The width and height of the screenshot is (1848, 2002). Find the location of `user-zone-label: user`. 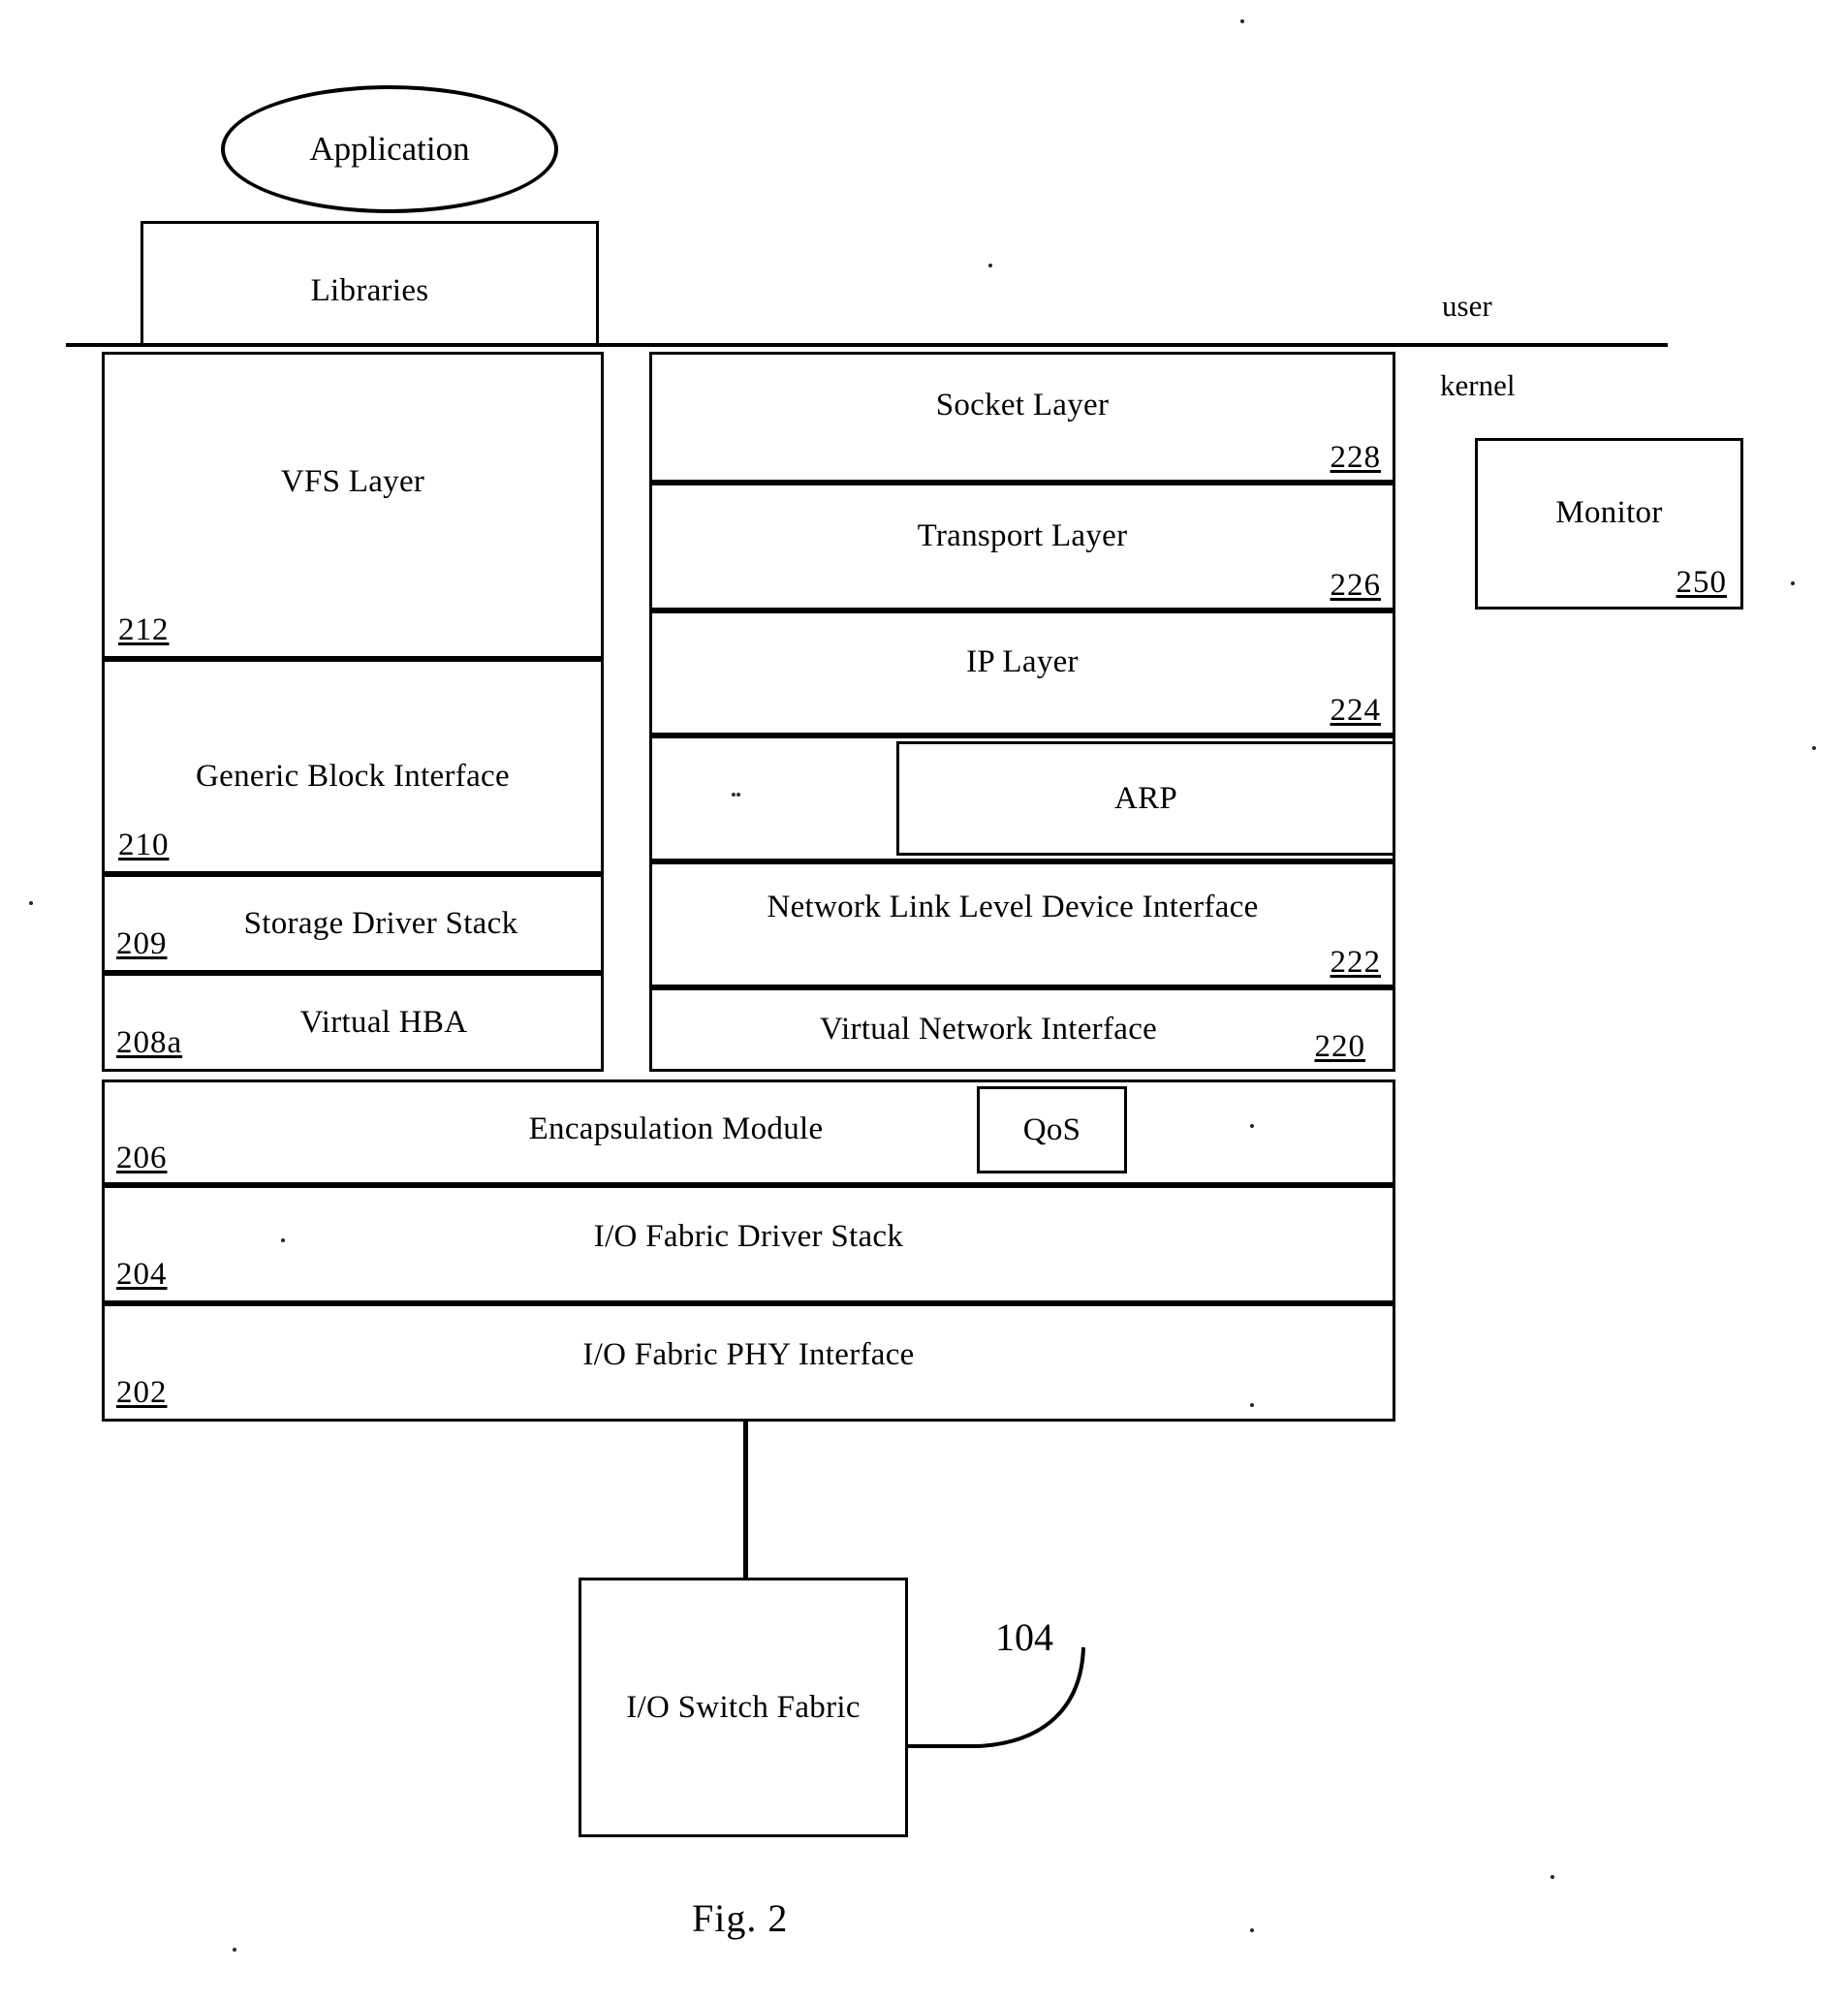

user-zone-label: user is located at coordinates (1467, 306).